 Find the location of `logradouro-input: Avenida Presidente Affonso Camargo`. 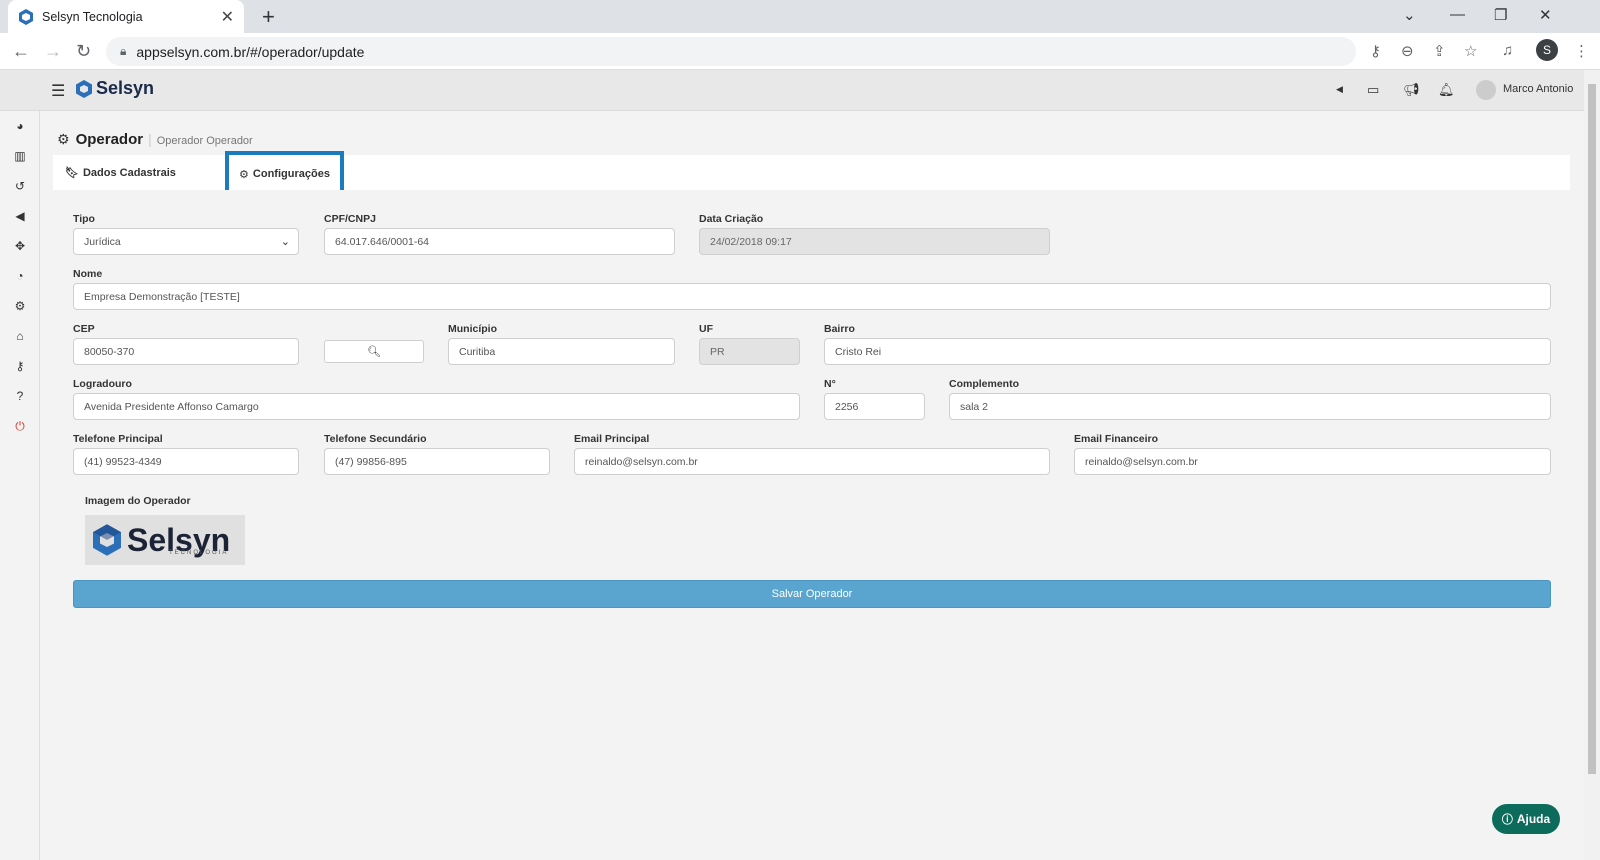

logradouro-input: Avenida Presidente Affonso Camargo is located at coordinates (436, 406).